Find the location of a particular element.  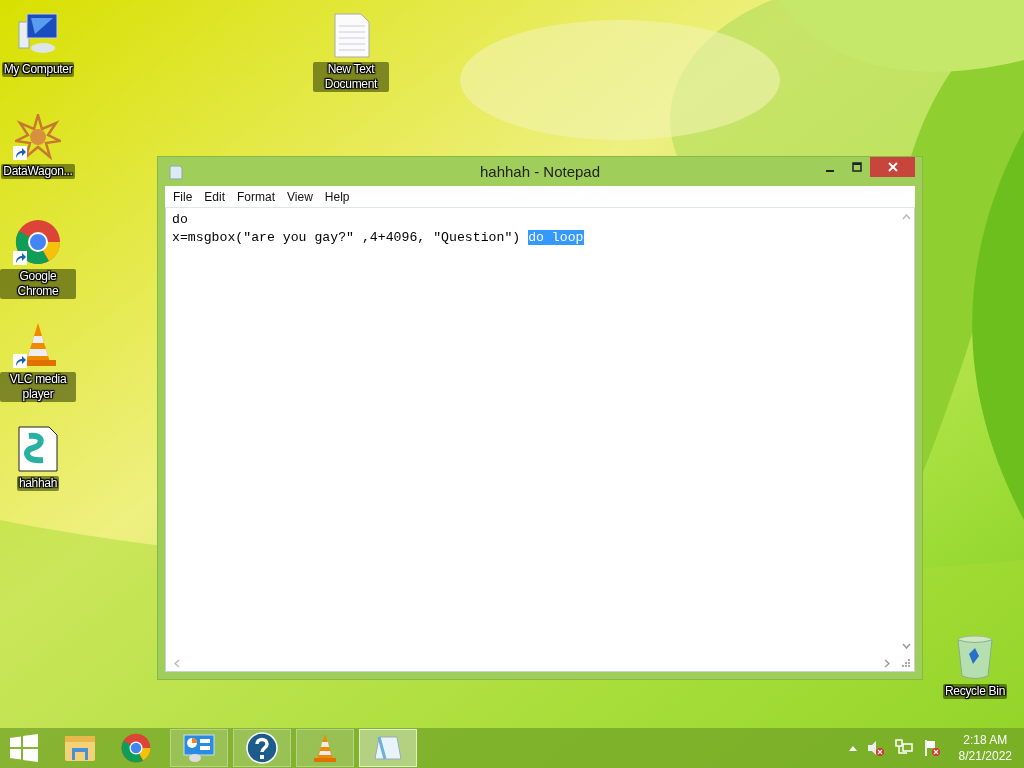

flag-icon is located at coordinates (931, 748).